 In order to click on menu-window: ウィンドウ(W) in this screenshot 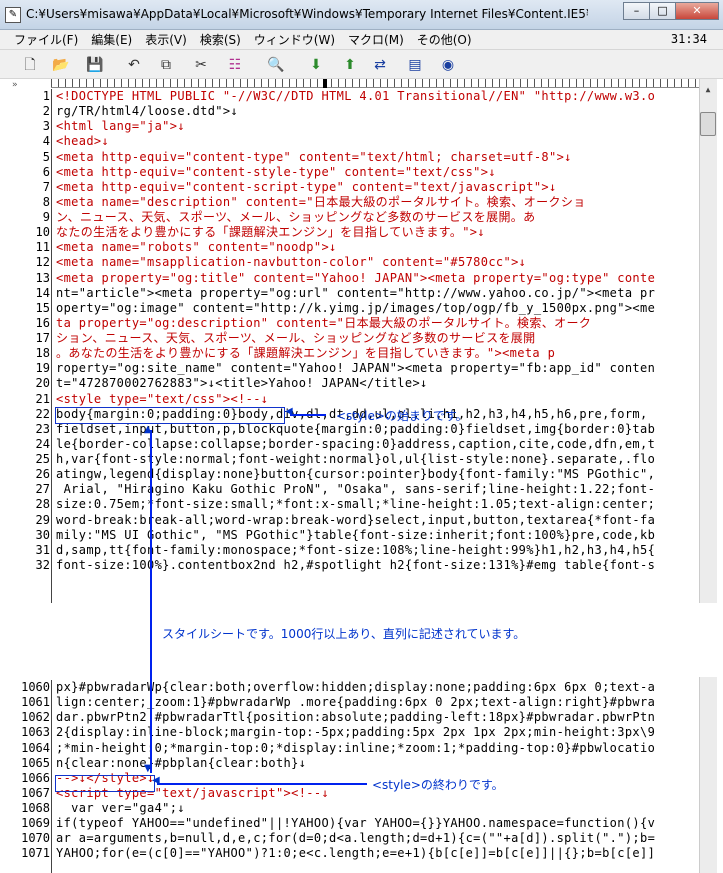, I will do `click(294, 39)`.